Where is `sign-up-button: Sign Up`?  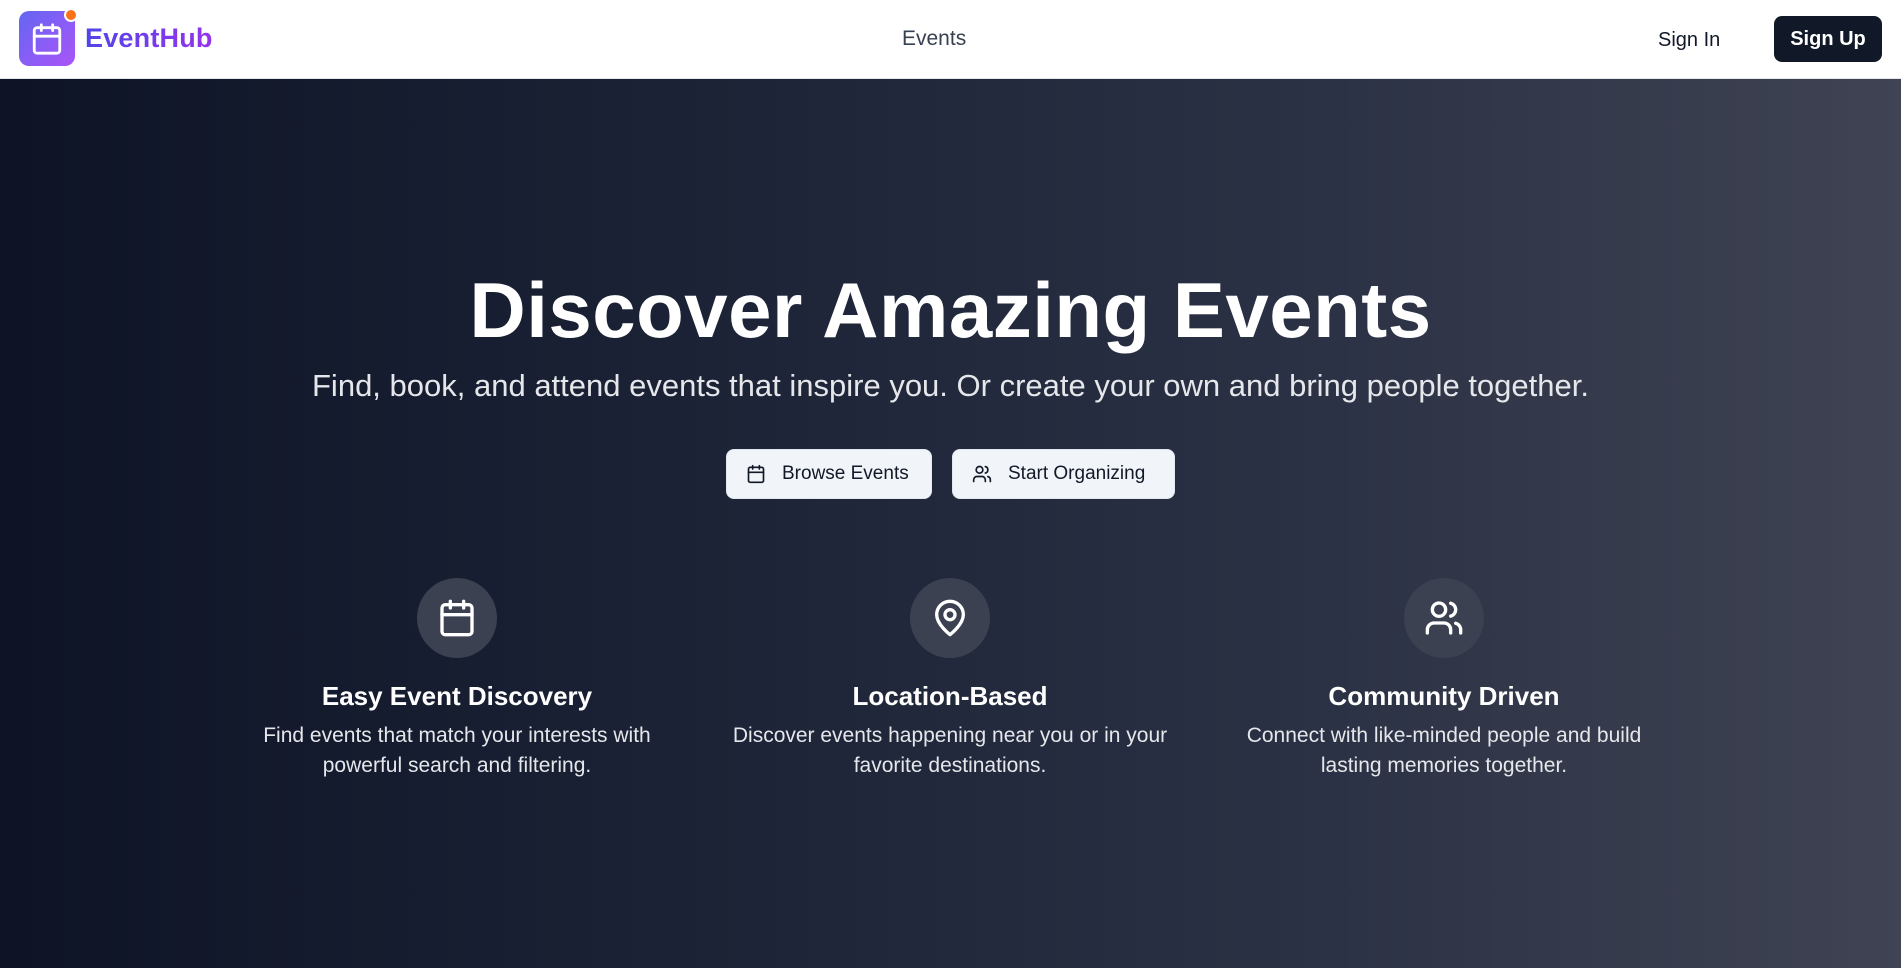
sign-up-button: Sign Up is located at coordinates (1828, 39).